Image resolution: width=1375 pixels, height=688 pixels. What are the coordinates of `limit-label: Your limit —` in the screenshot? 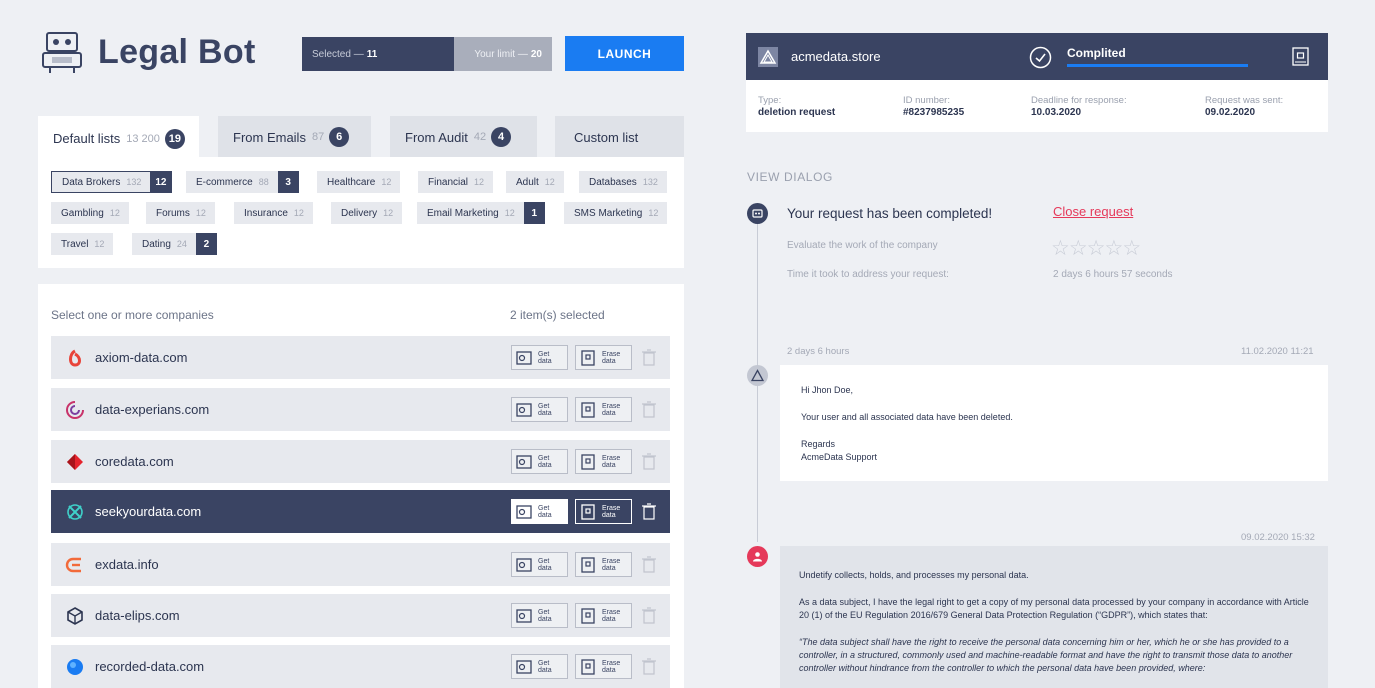 It's located at (501, 54).